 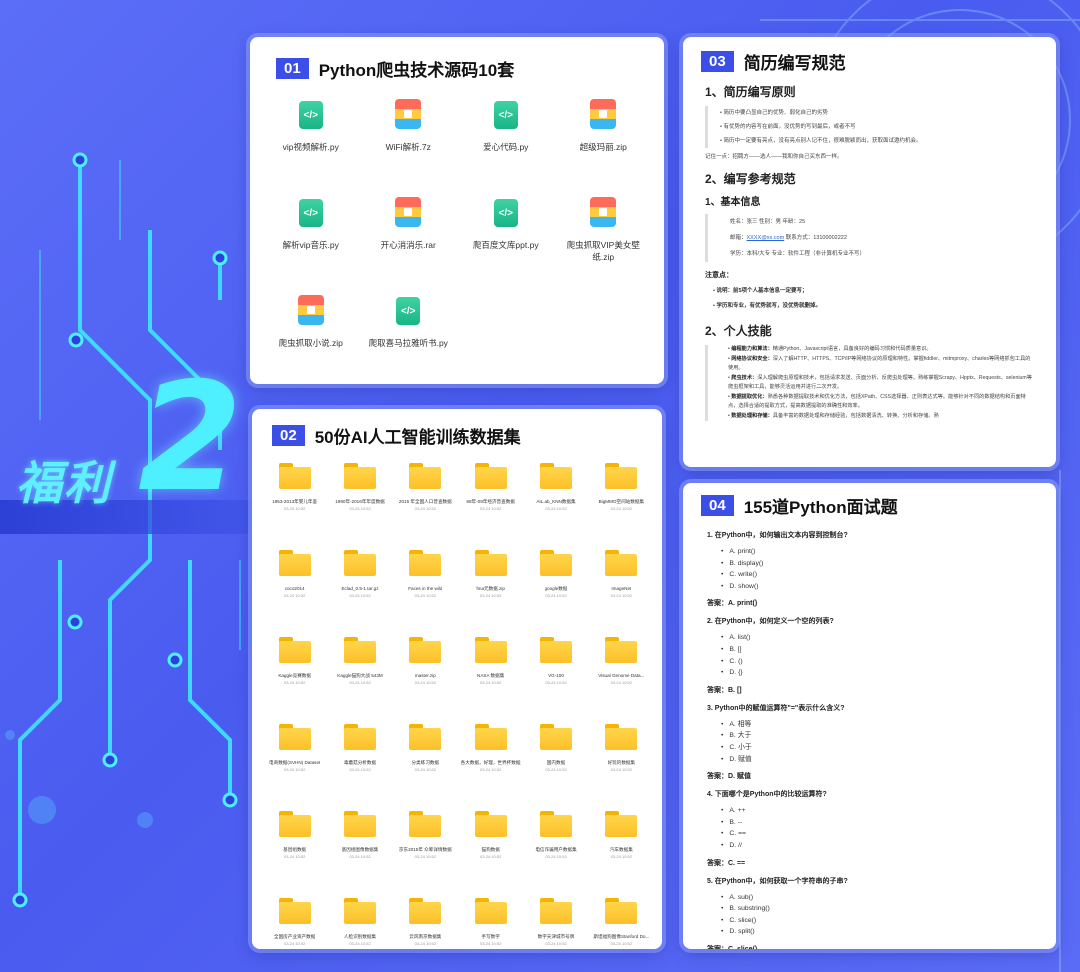 I want to click on answer-option: D. {}, so click(x=879, y=673).